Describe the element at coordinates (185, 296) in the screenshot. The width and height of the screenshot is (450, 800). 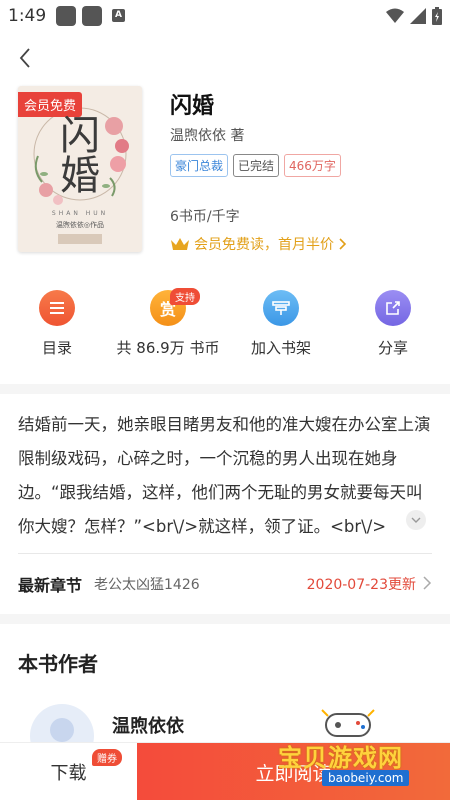
I see `support-badge: 支持` at that location.